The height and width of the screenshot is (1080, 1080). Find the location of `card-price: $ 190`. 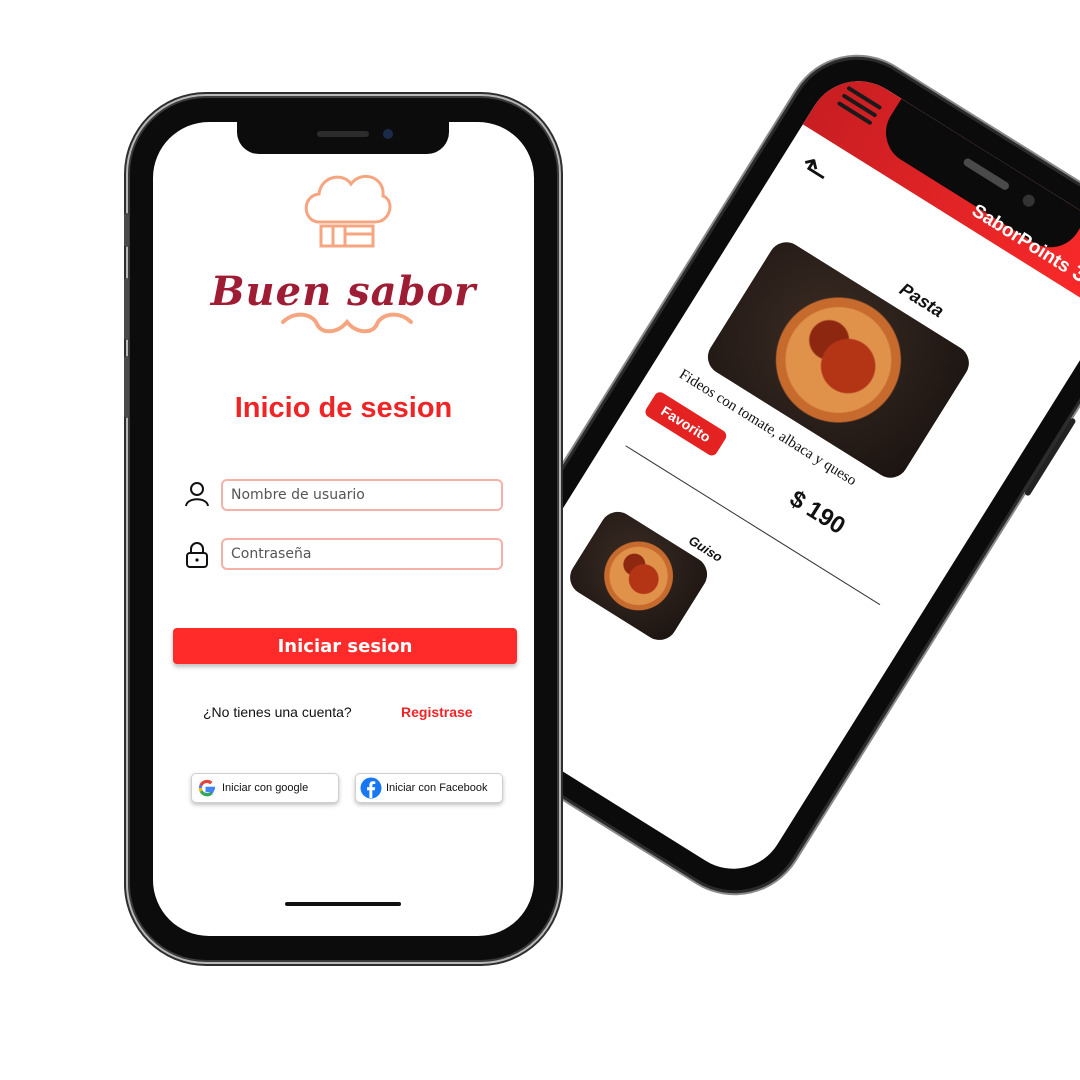

card-price: $ 190 is located at coordinates (817, 512).